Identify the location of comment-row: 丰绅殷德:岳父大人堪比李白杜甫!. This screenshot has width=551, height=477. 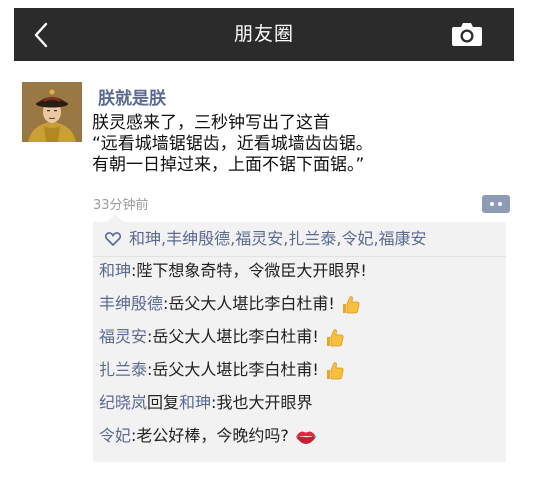
(230, 304).